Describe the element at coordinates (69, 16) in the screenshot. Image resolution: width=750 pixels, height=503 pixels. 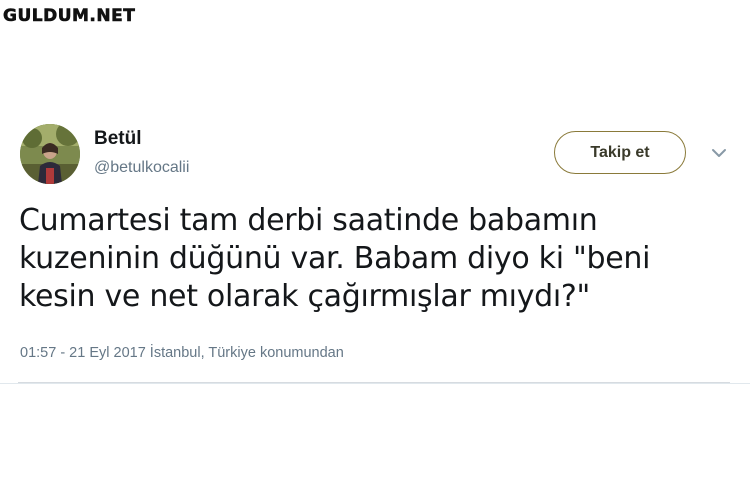
I see `site-watermark: GULDUM.NET` at that location.